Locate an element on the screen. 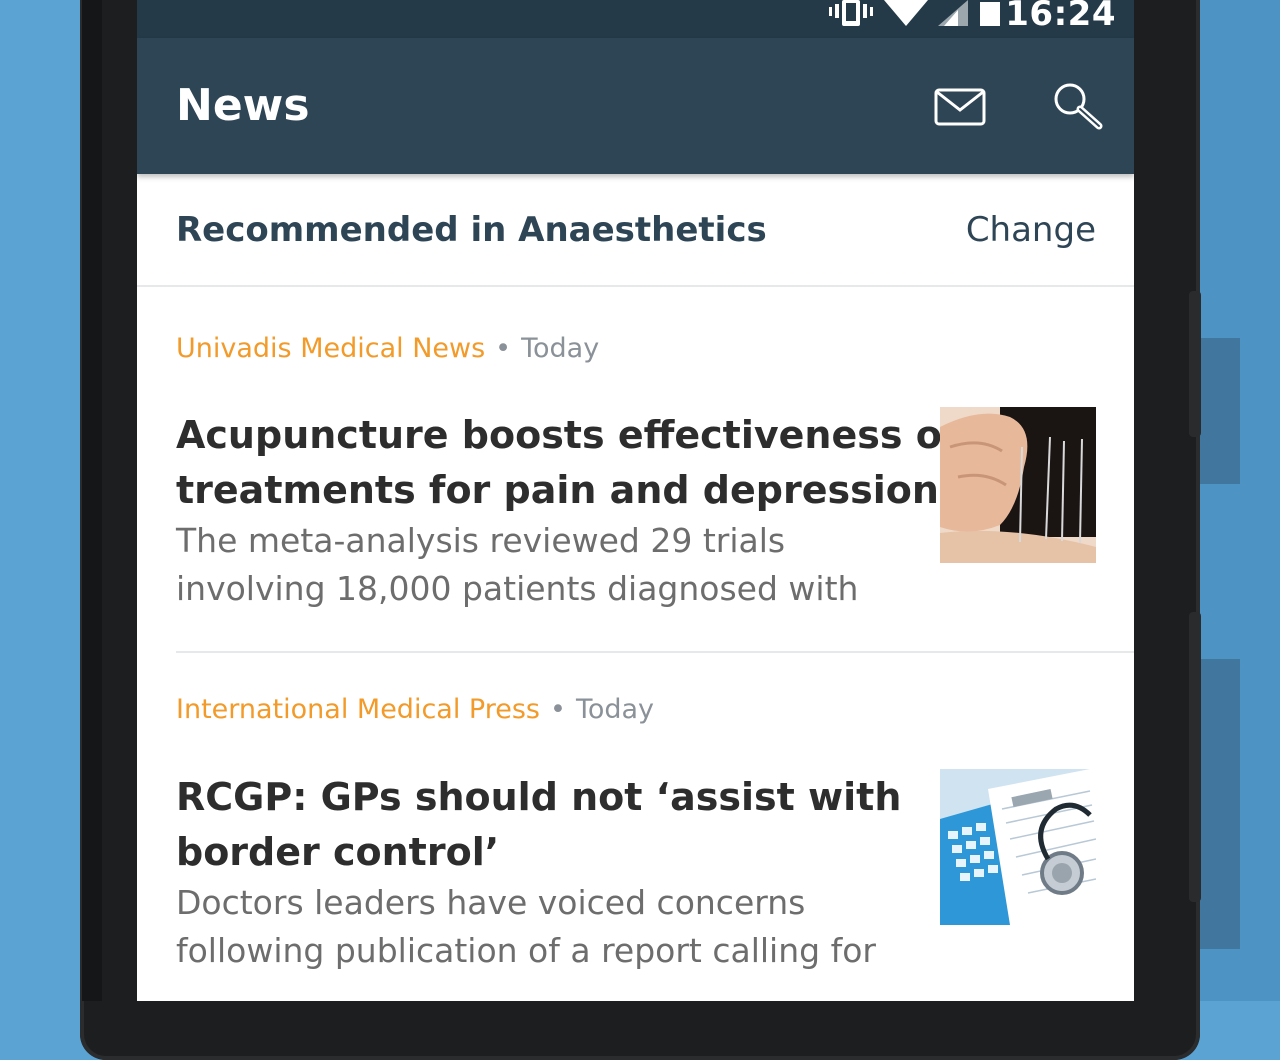 Image resolution: width=1280 pixels, height=1060 pixels. button-shadow-upper is located at coordinates (1220, 411).